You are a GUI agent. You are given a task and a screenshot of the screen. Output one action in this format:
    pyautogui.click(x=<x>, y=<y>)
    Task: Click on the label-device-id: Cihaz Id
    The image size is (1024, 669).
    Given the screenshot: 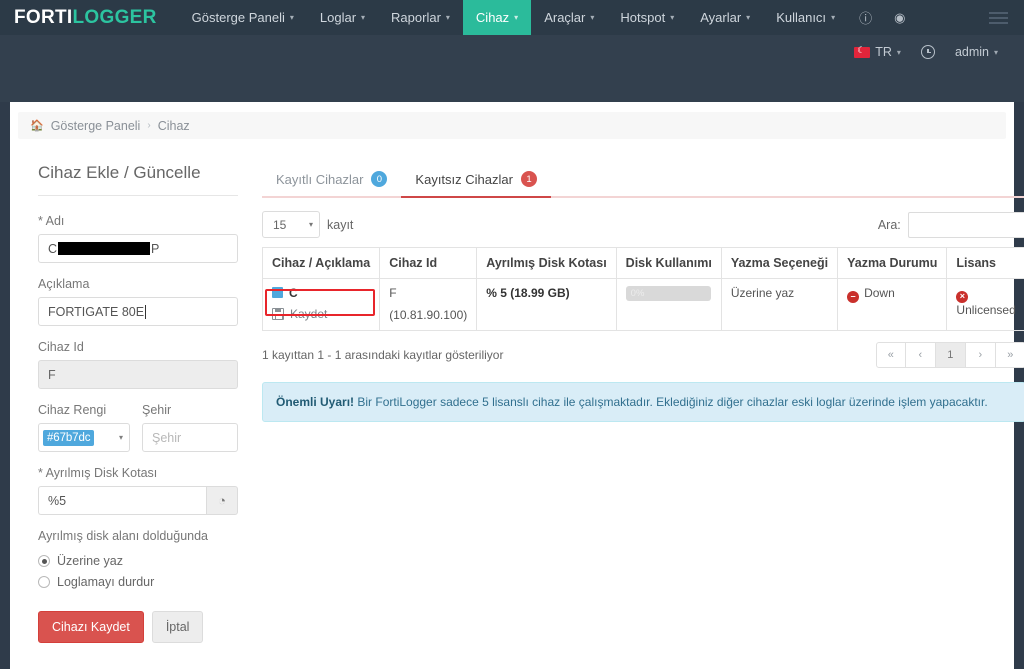 What is the action you would take?
    pyautogui.click(x=61, y=347)
    